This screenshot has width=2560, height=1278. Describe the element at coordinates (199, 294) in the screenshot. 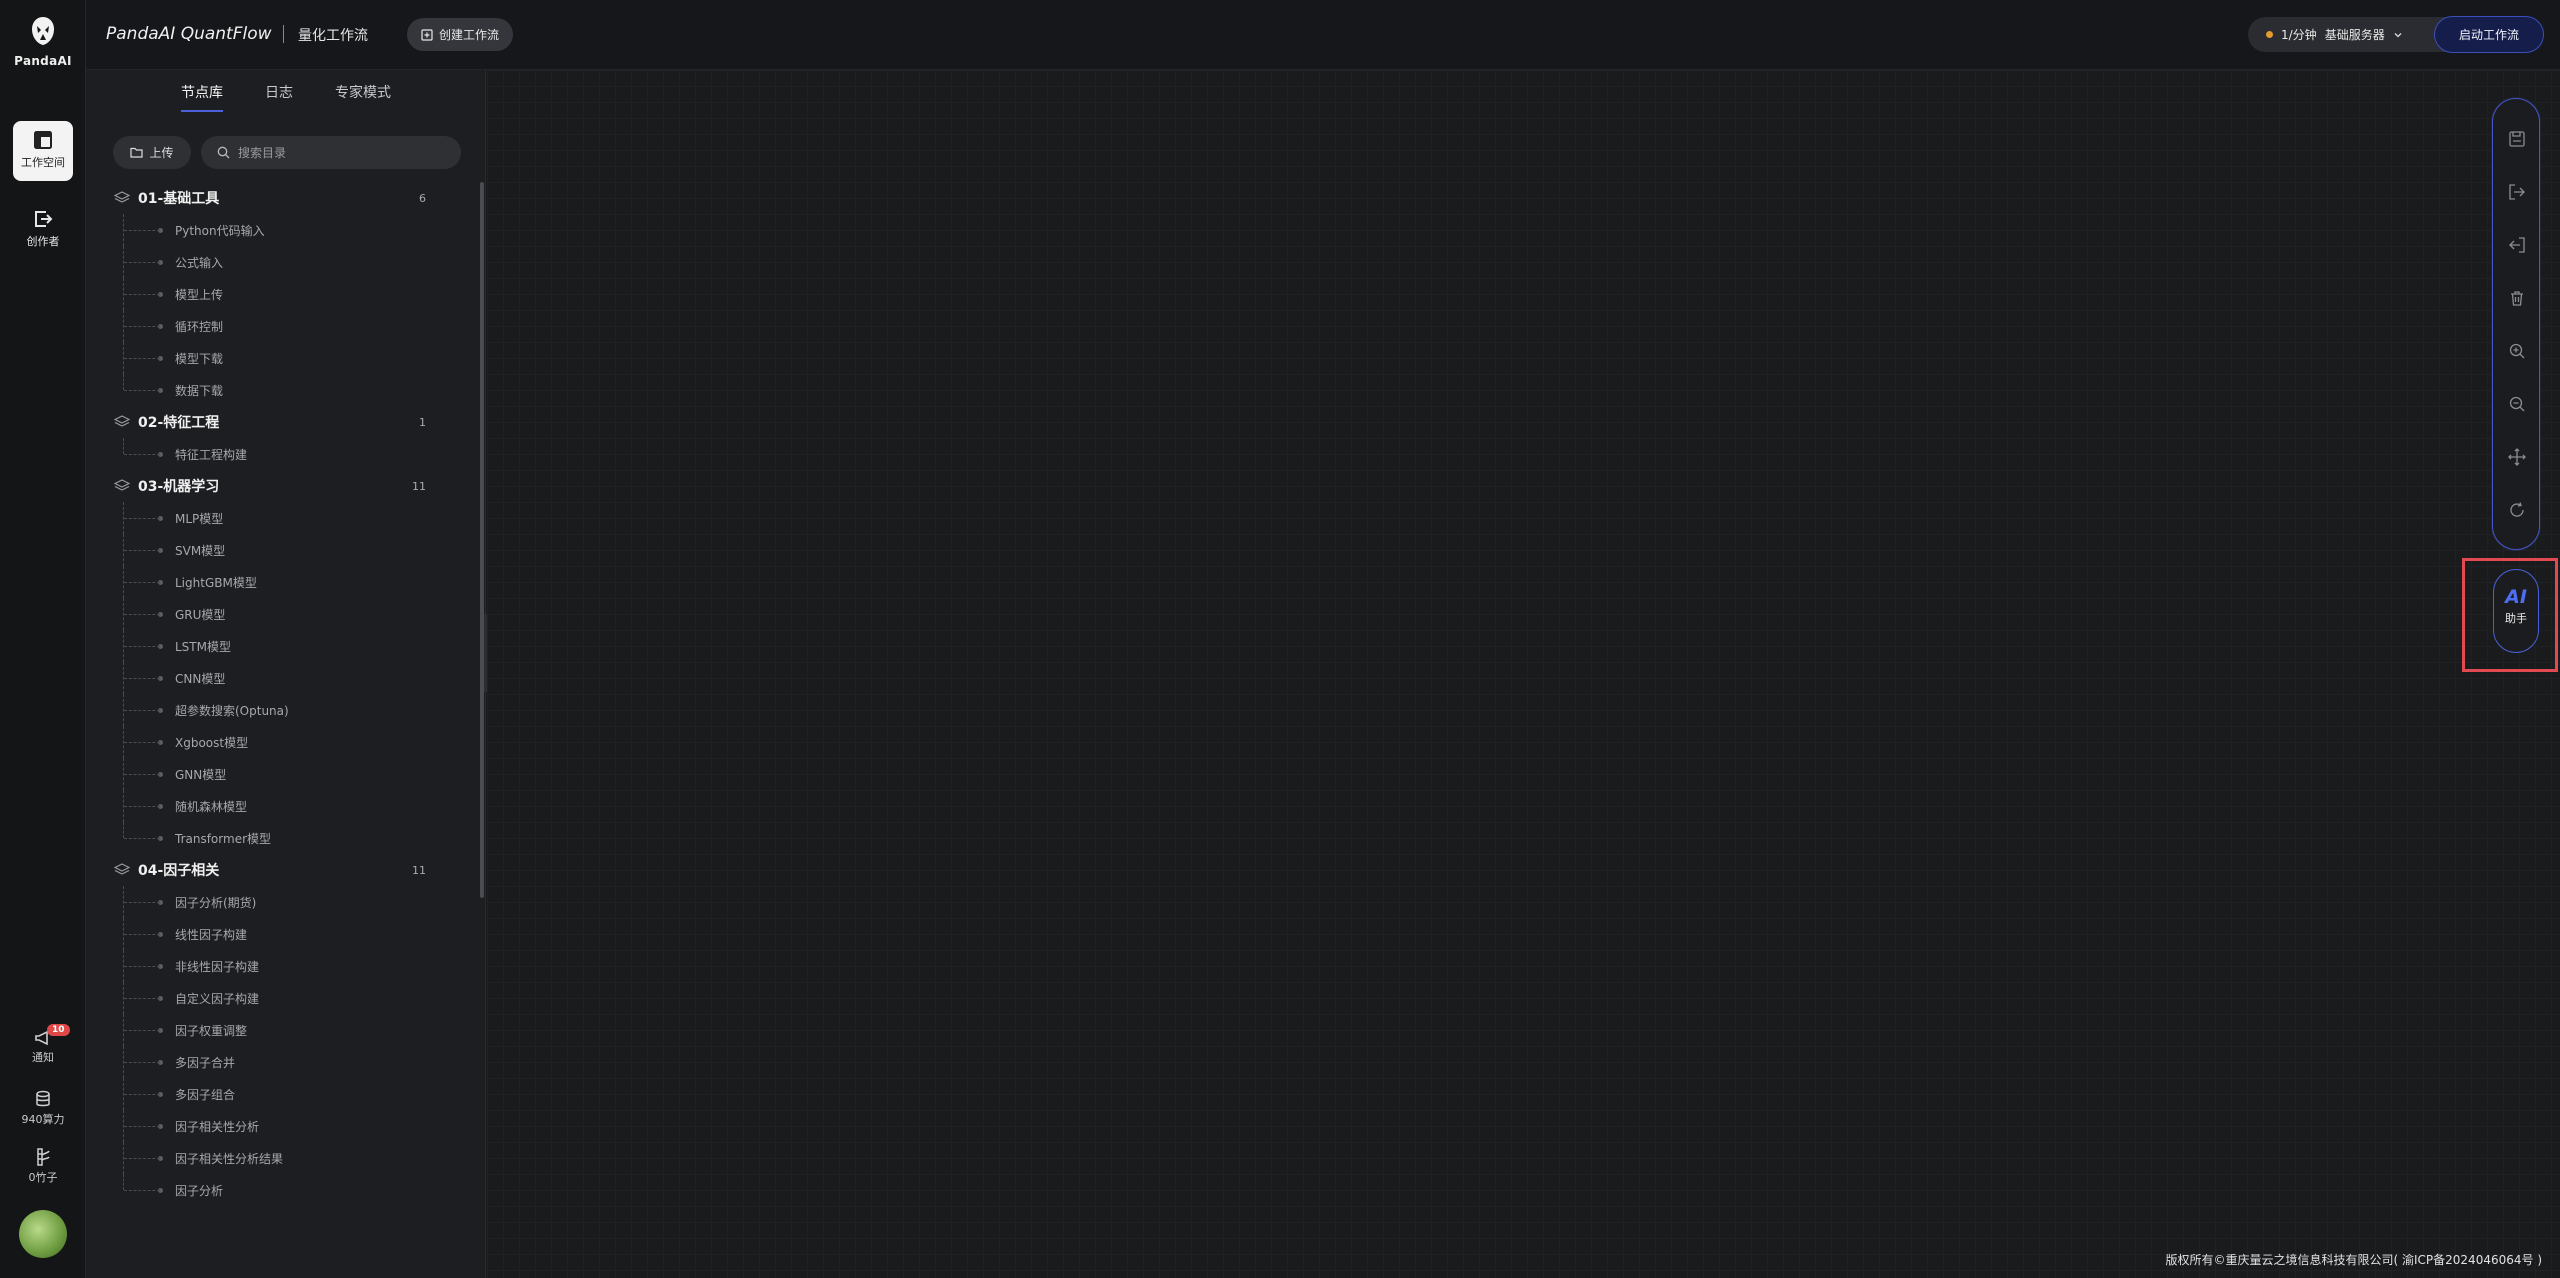

I see `node-item-label: 模型上传` at that location.